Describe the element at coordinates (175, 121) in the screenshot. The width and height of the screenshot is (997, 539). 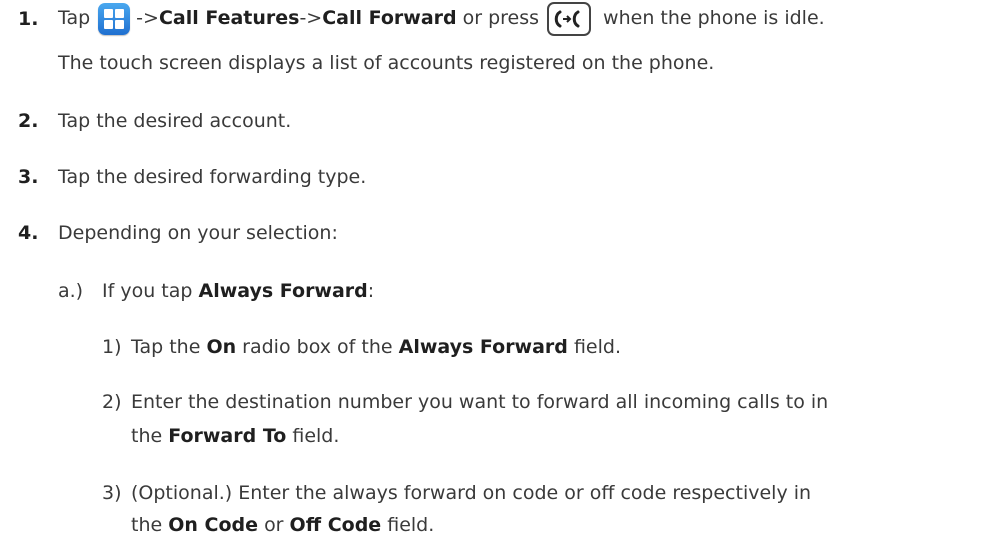
I see `step-2-text: Tap the desired account.` at that location.